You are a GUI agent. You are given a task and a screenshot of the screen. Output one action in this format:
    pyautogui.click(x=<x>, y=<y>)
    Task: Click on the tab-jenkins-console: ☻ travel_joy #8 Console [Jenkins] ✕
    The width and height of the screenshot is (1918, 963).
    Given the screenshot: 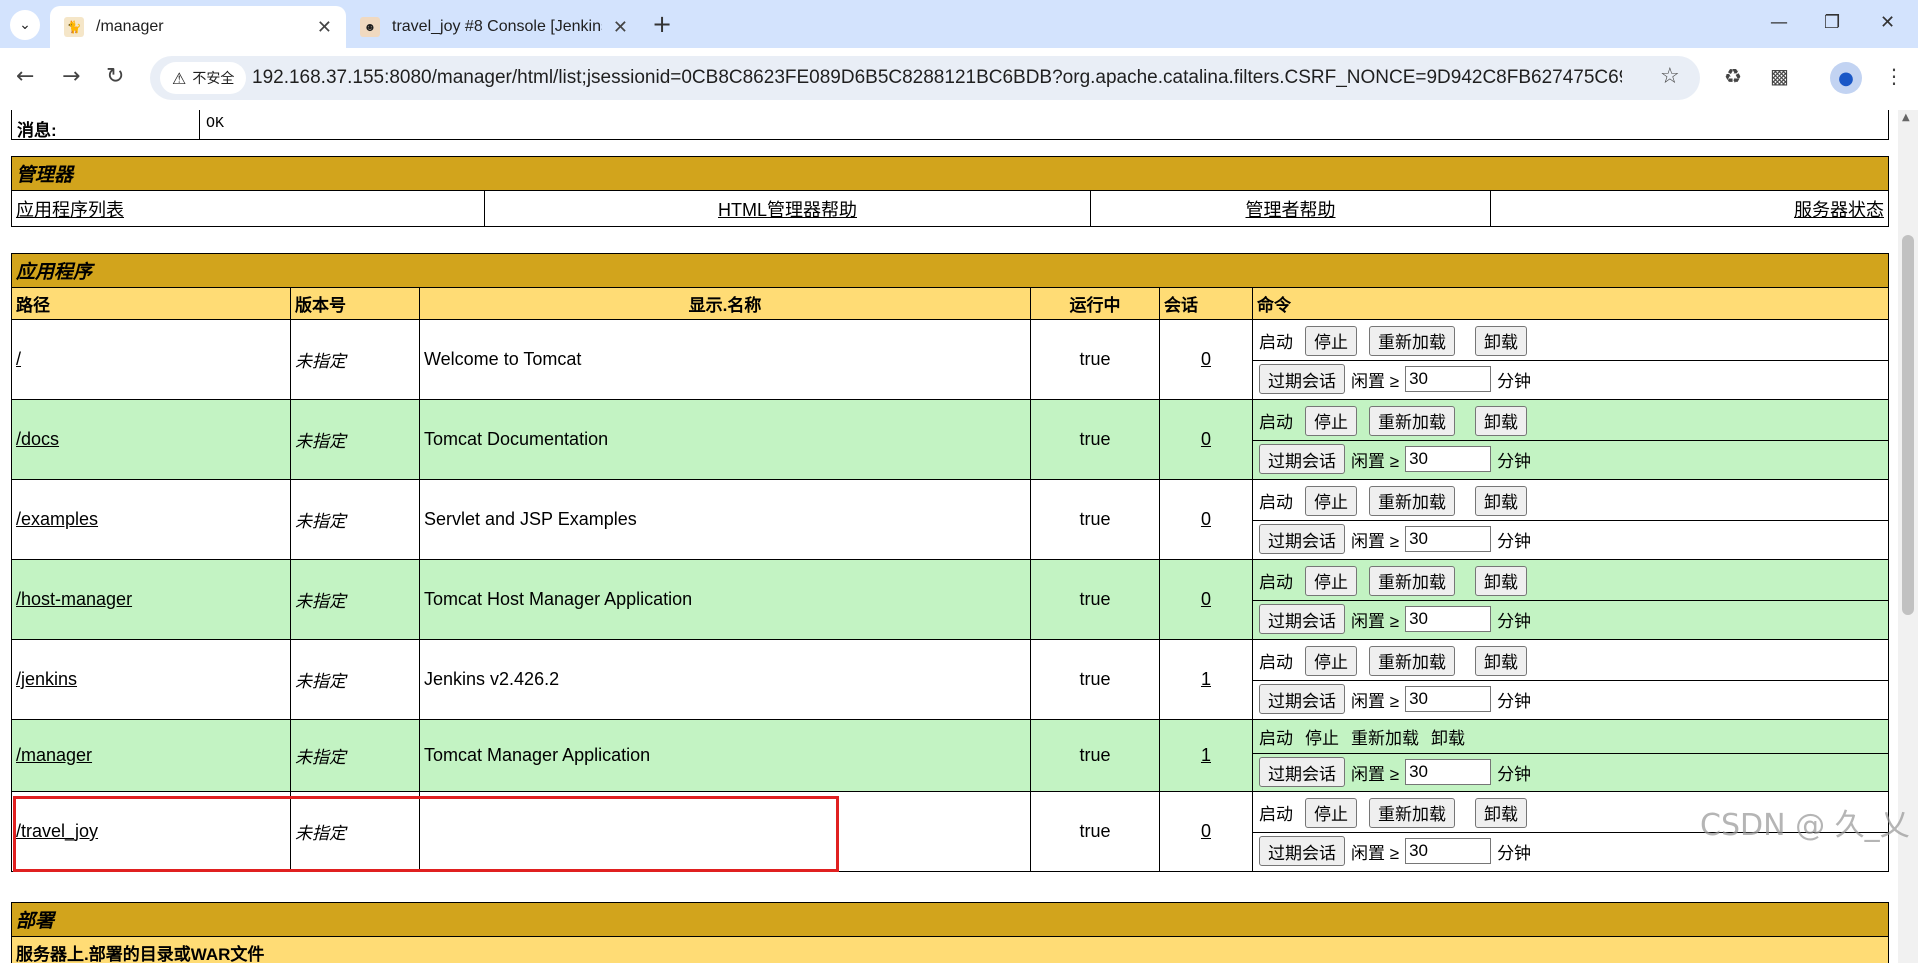 What is the action you would take?
    pyautogui.click(x=494, y=27)
    